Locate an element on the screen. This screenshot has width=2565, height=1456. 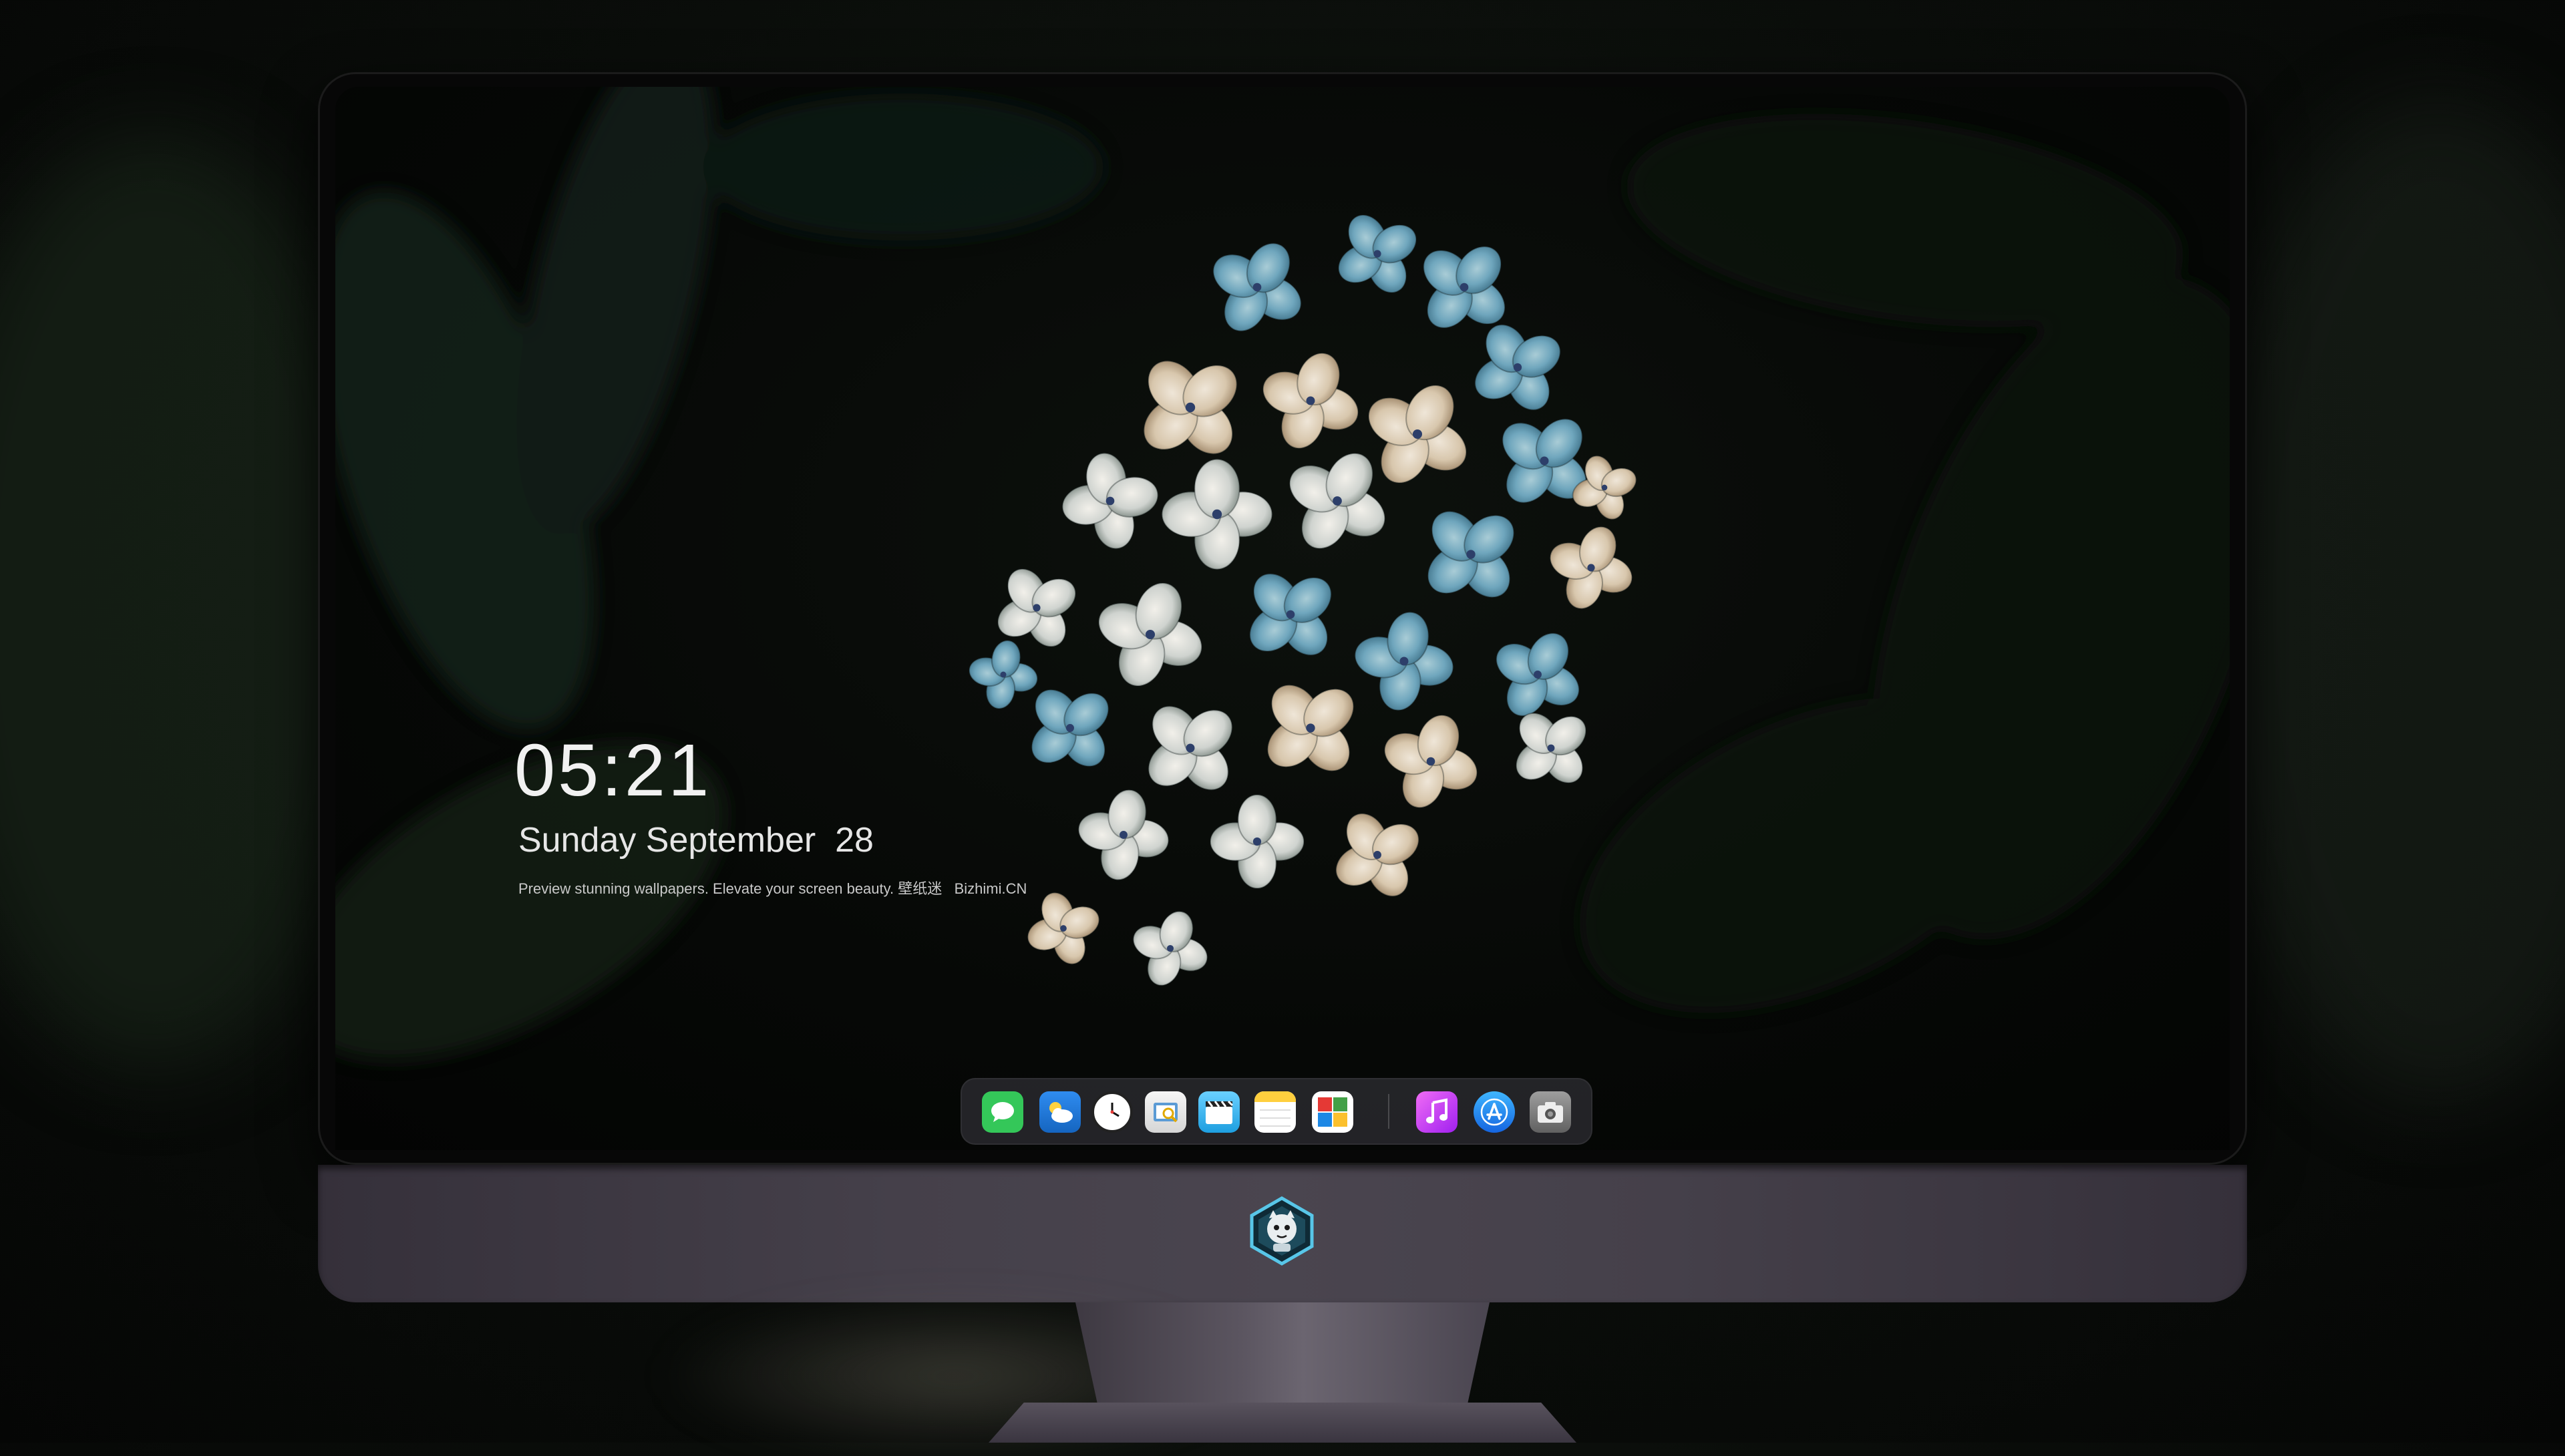
appstore-icon is located at coordinates (1494, 1112).